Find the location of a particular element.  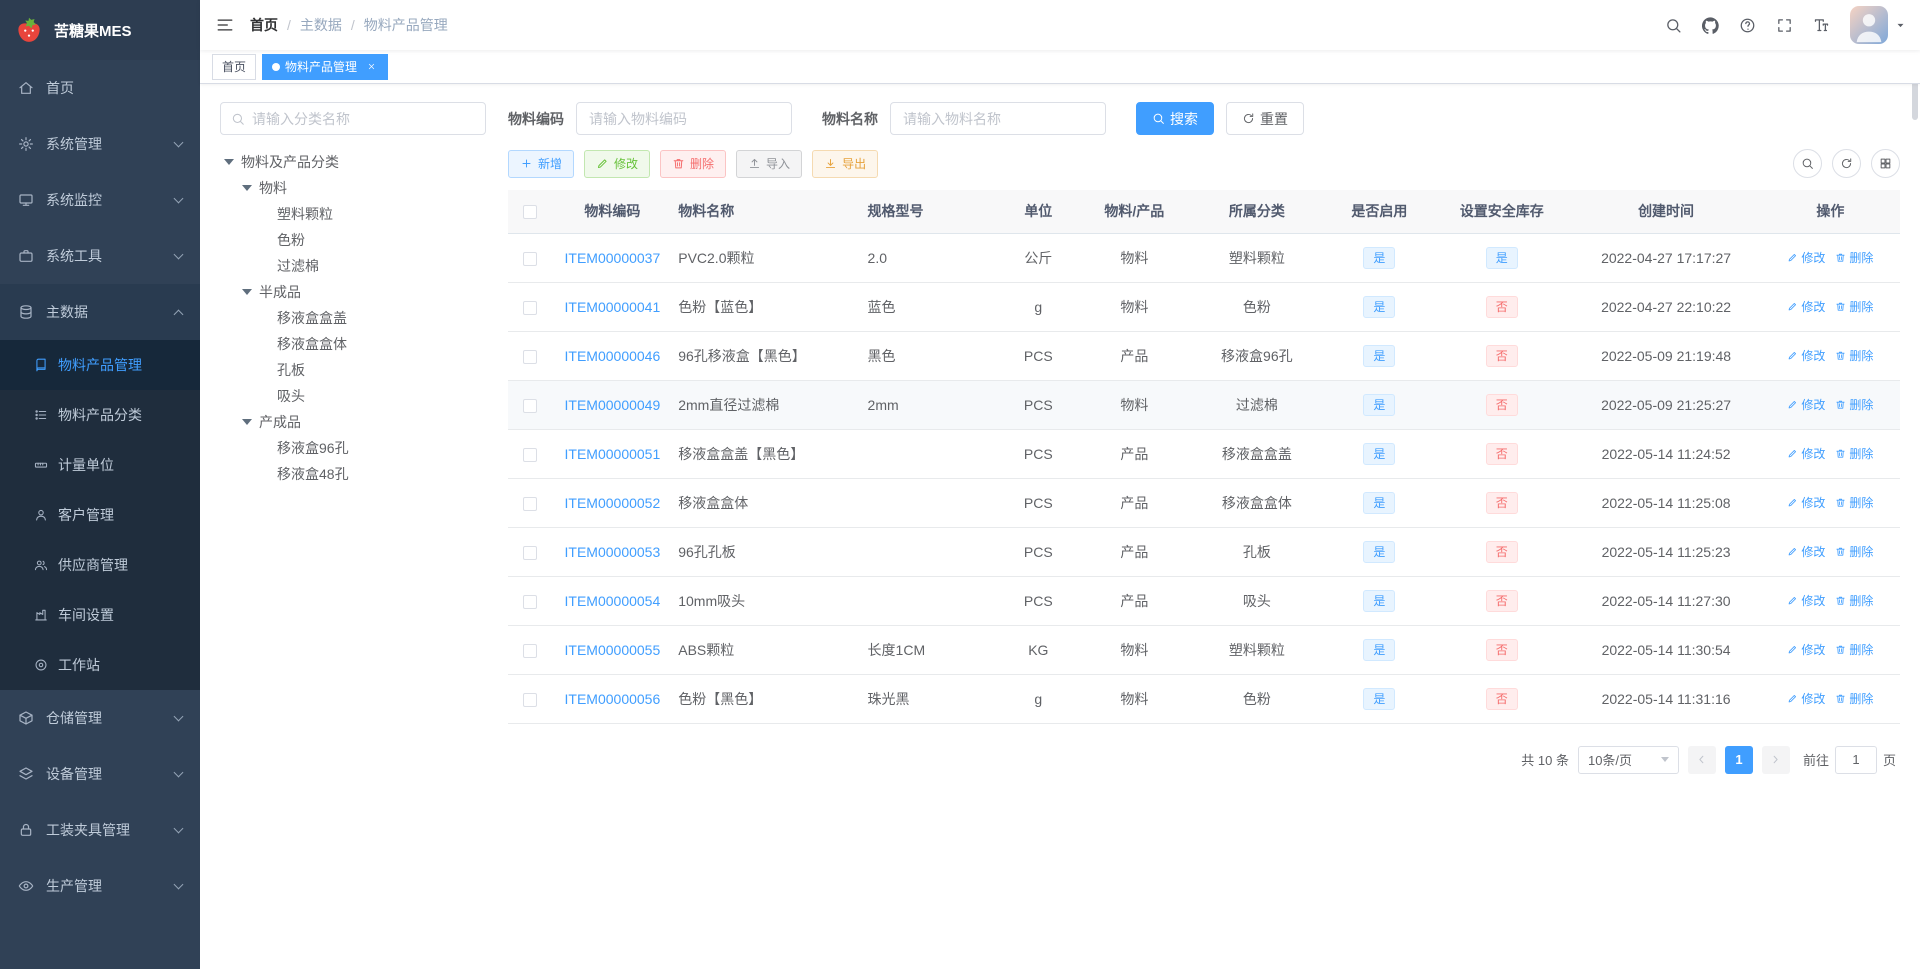

sidebar-item-fixture-mgmt: 工装夹具管理 is located at coordinates (100, 830).